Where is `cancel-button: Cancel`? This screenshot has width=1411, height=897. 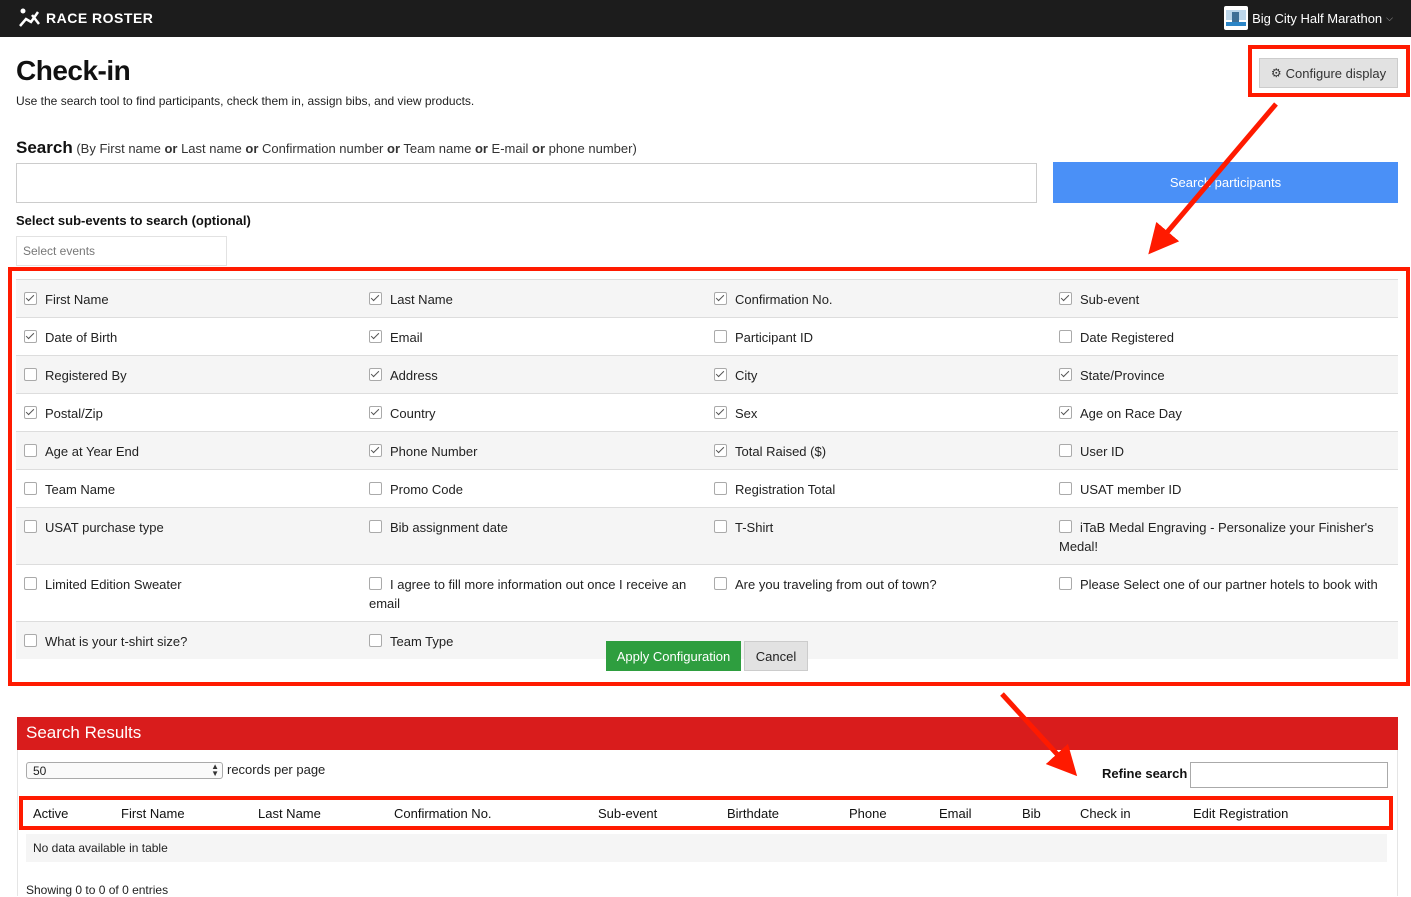
cancel-button: Cancel is located at coordinates (776, 656).